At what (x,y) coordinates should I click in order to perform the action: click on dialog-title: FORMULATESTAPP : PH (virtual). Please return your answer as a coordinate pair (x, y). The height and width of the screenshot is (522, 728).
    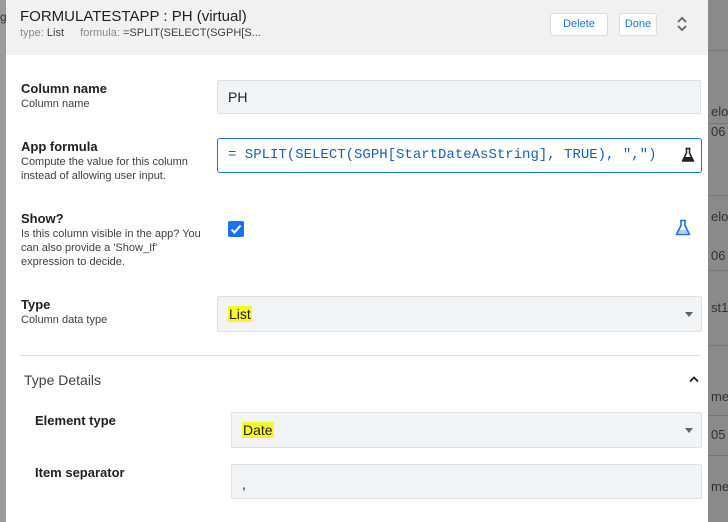
    Looking at the image, I should click on (133, 16).